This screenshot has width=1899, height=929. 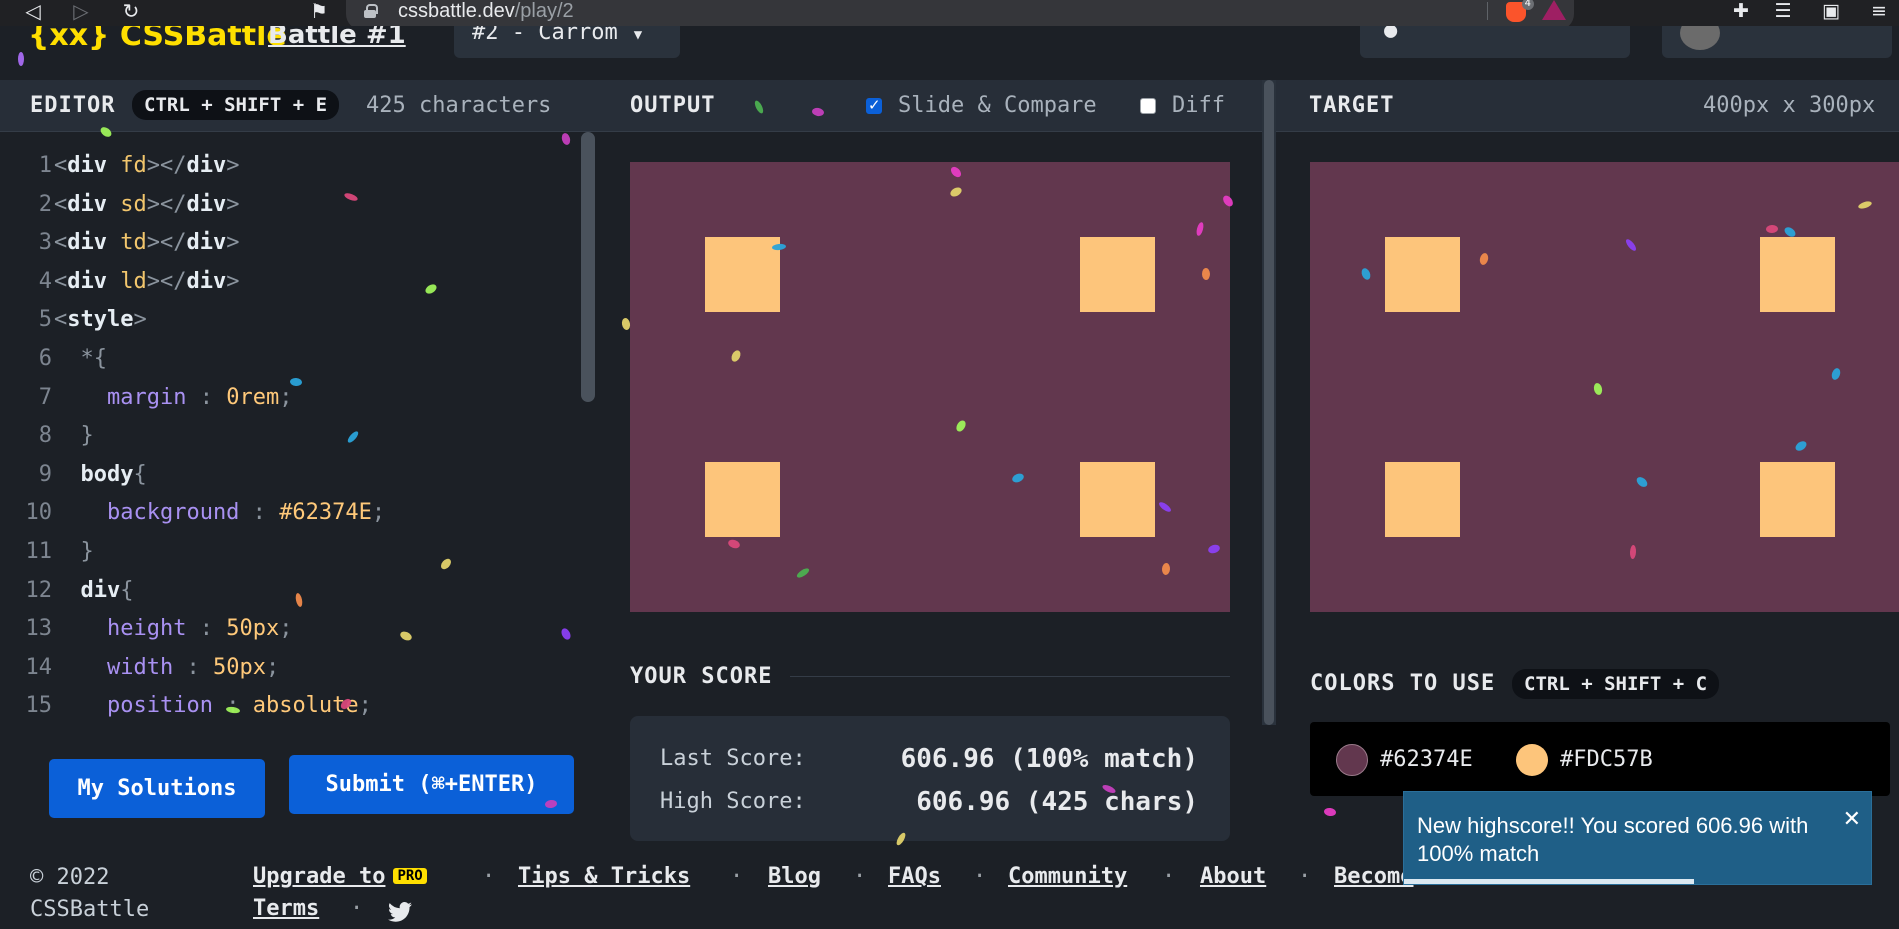 I want to click on confetti-piece, so click(x=1206, y=274).